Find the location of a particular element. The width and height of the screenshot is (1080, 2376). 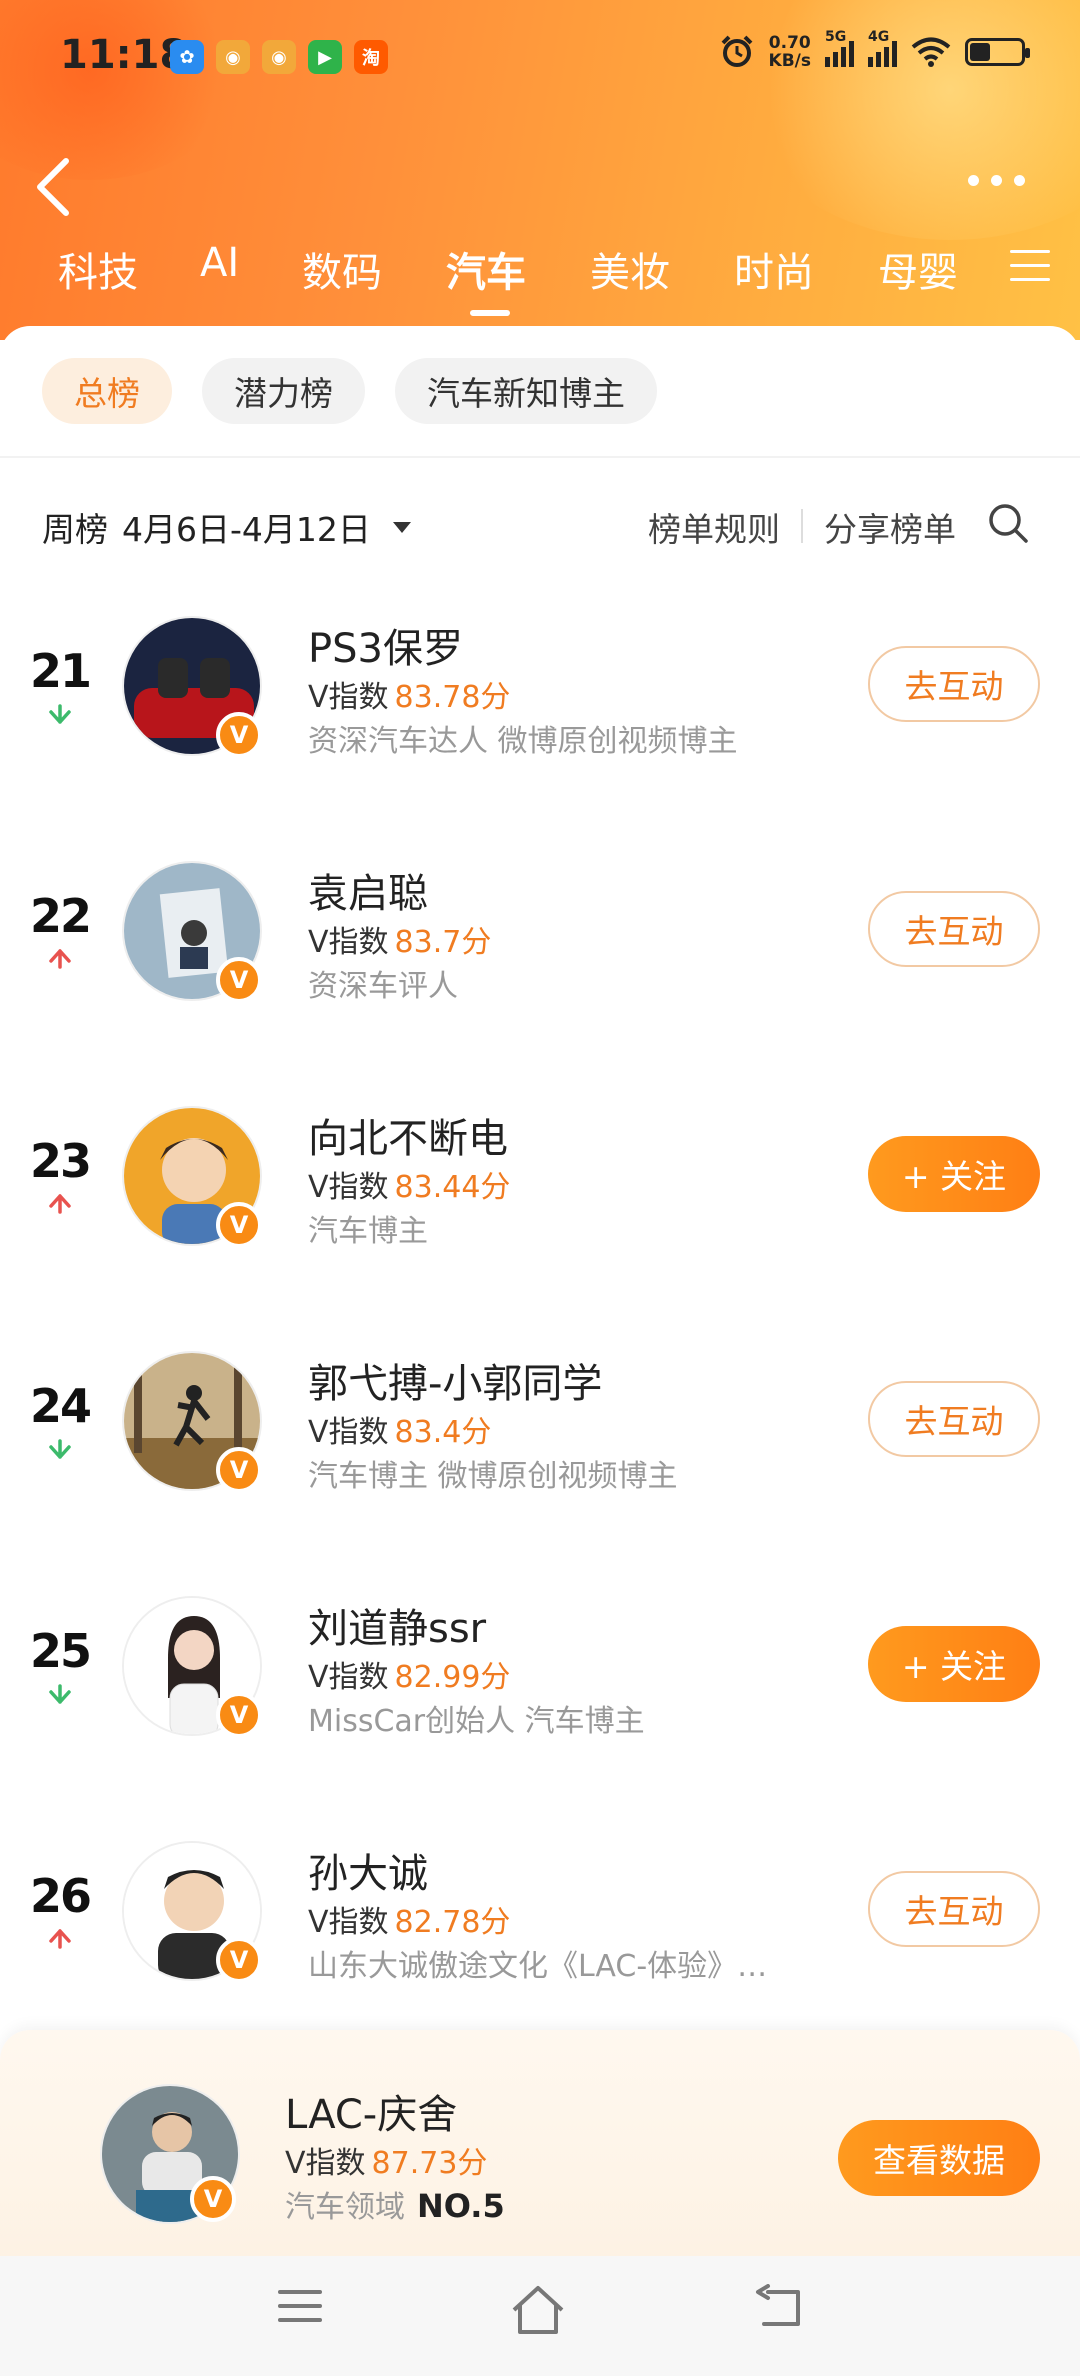

blogger-name: 郭弋搏-小郭同学 is located at coordinates (455, 1380).